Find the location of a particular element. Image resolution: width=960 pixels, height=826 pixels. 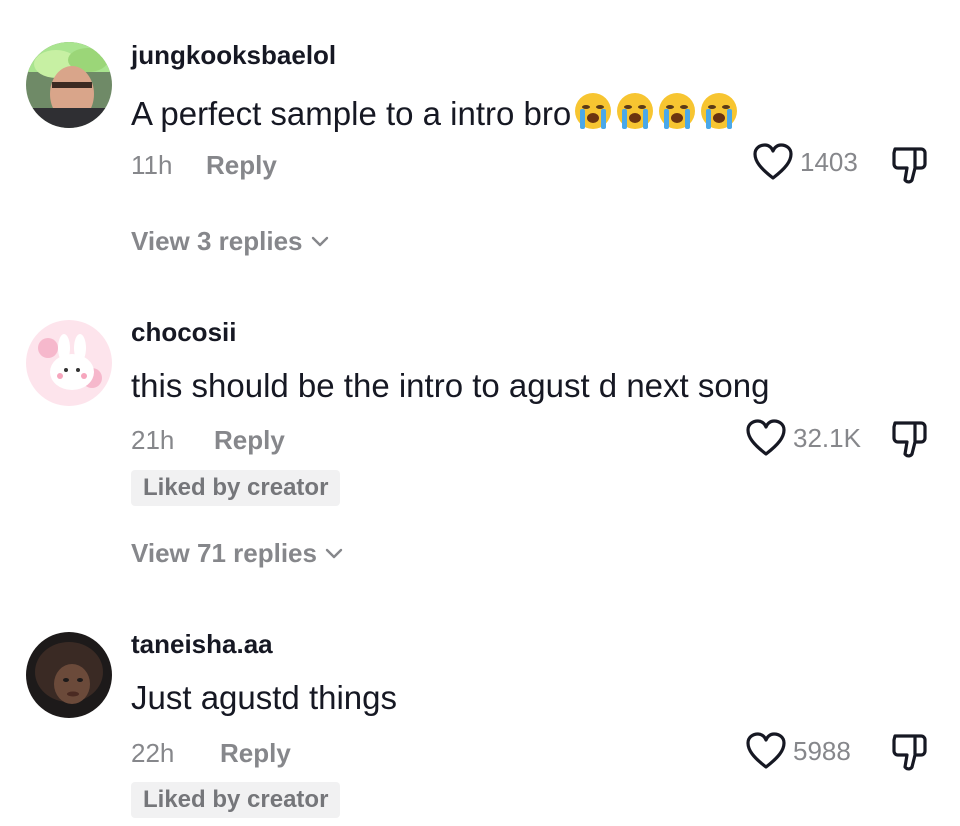

view-replies-button: View 71 replies is located at coordinates (237, 553).